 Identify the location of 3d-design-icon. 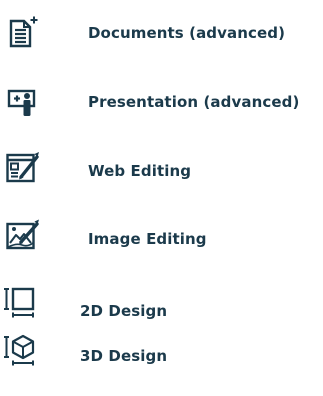
(21, 350).